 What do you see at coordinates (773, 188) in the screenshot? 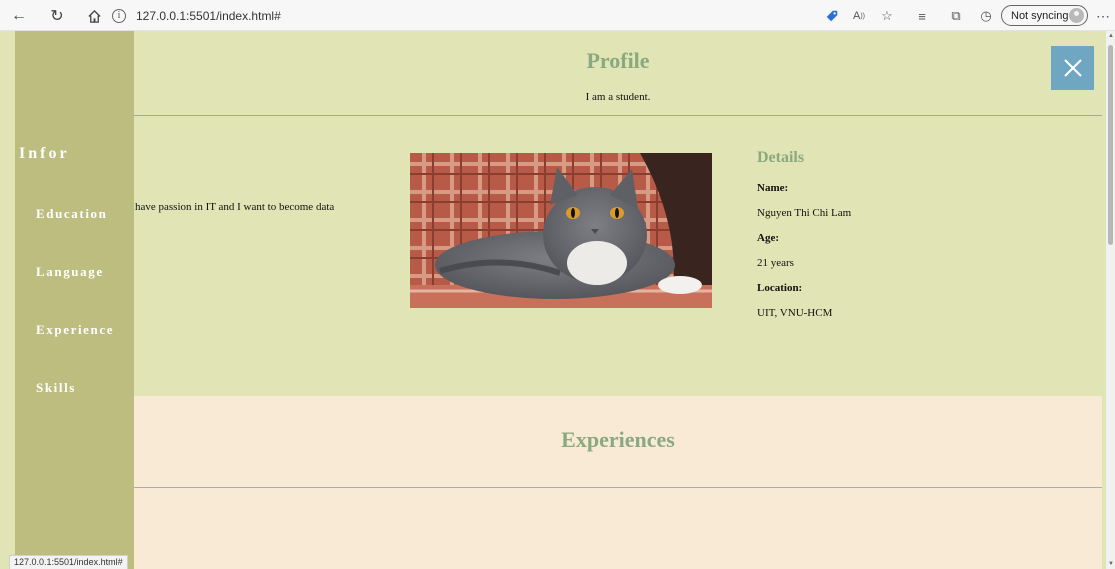
I see `name-label: Name:` at bounding box center [773, 188].